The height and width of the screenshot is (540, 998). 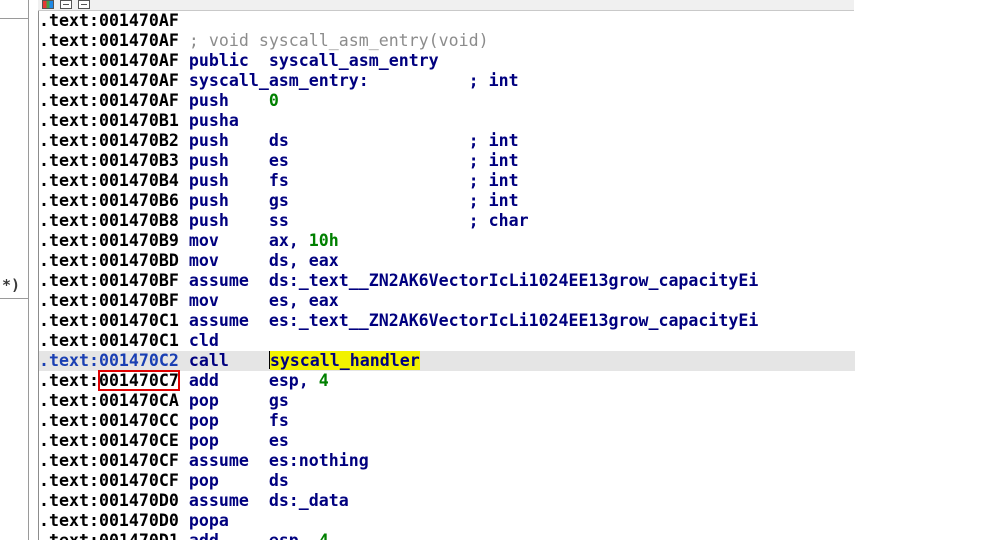 What do you see at coordinates (138, 380) in the screenshot?
I see `highlighted-address: 001470C7` at bounding box center [138, 380].